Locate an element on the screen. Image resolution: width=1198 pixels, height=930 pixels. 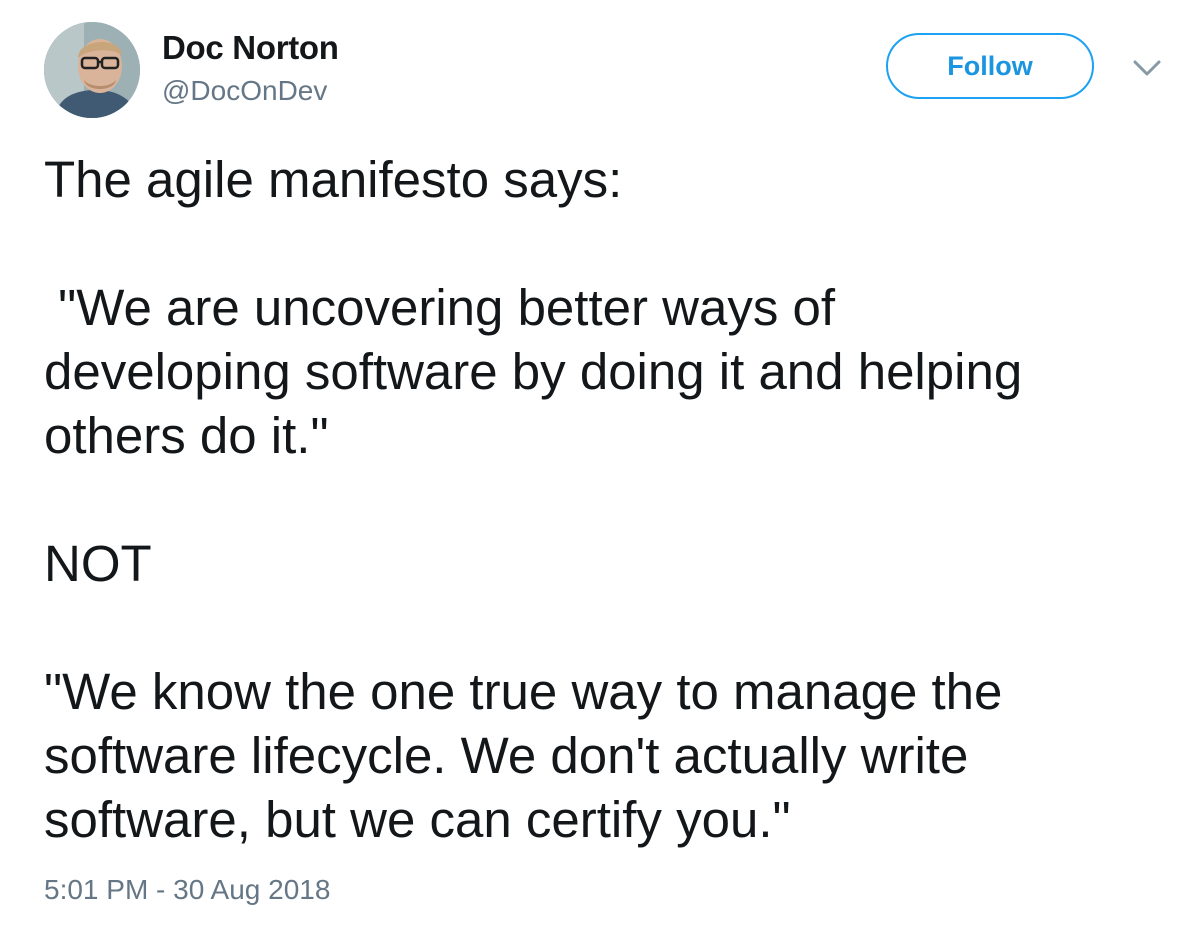
tweet-timestamp: 5:01 PM - 30 Aug 2018 is located at coordinates (187, 890).